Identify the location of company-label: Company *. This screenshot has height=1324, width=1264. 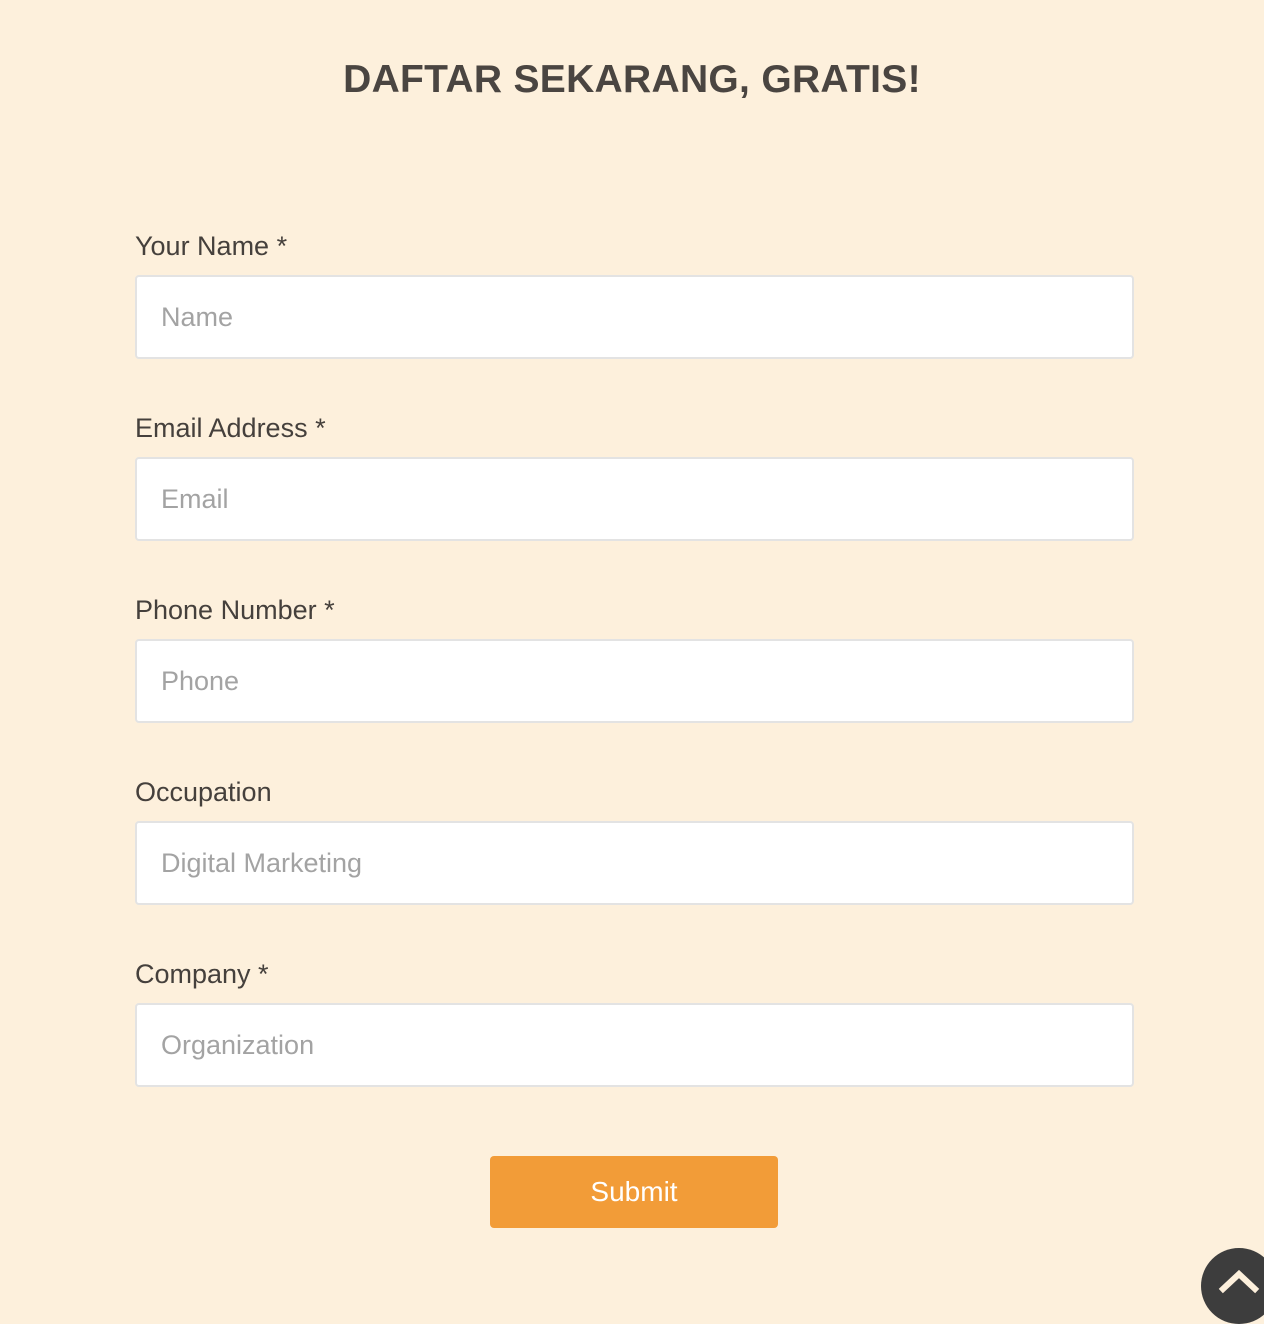
(202, 974).